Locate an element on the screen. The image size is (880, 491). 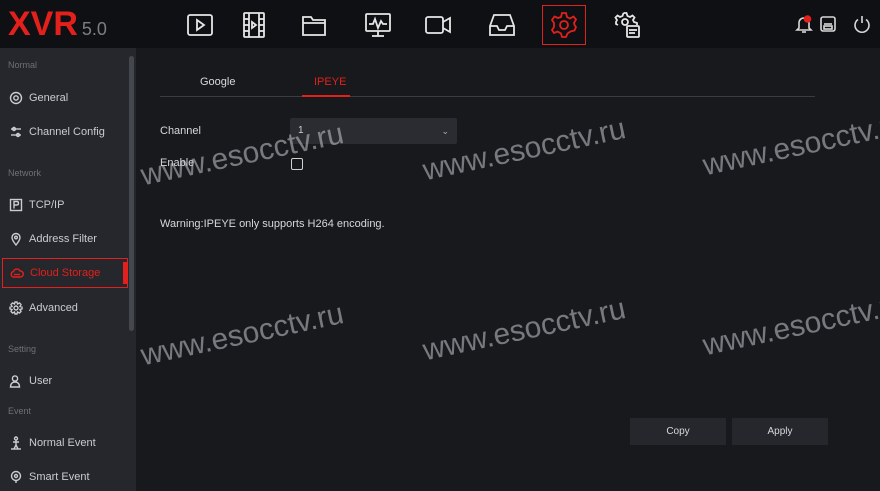
smart-event-icon is located at coordinates (16, 477).